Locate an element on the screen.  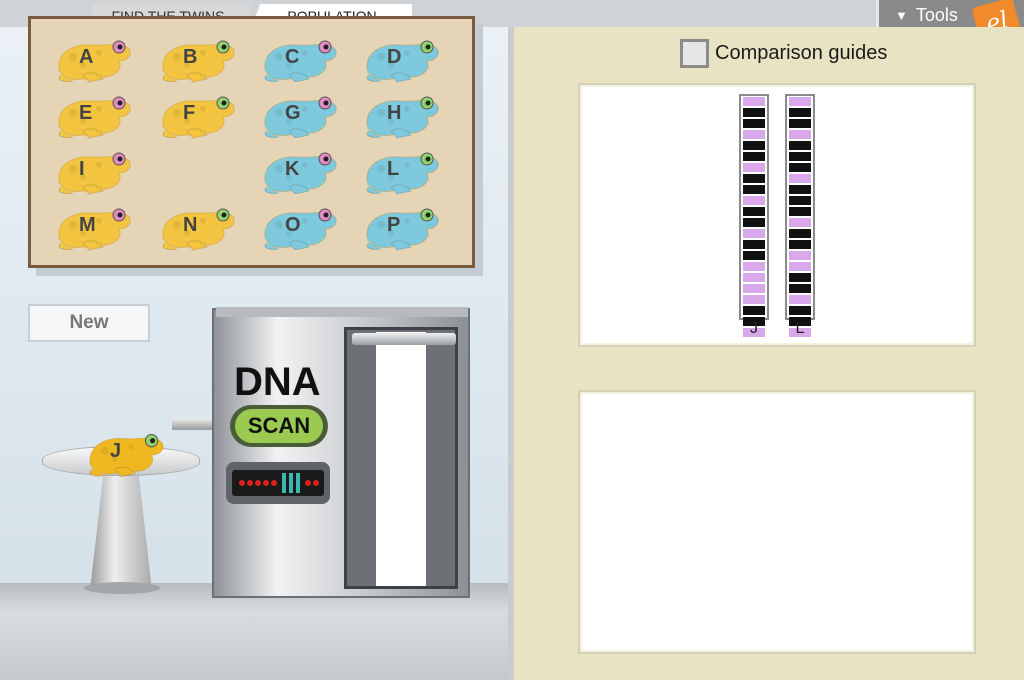
frog-o: O is located at coordinates (301, 228).